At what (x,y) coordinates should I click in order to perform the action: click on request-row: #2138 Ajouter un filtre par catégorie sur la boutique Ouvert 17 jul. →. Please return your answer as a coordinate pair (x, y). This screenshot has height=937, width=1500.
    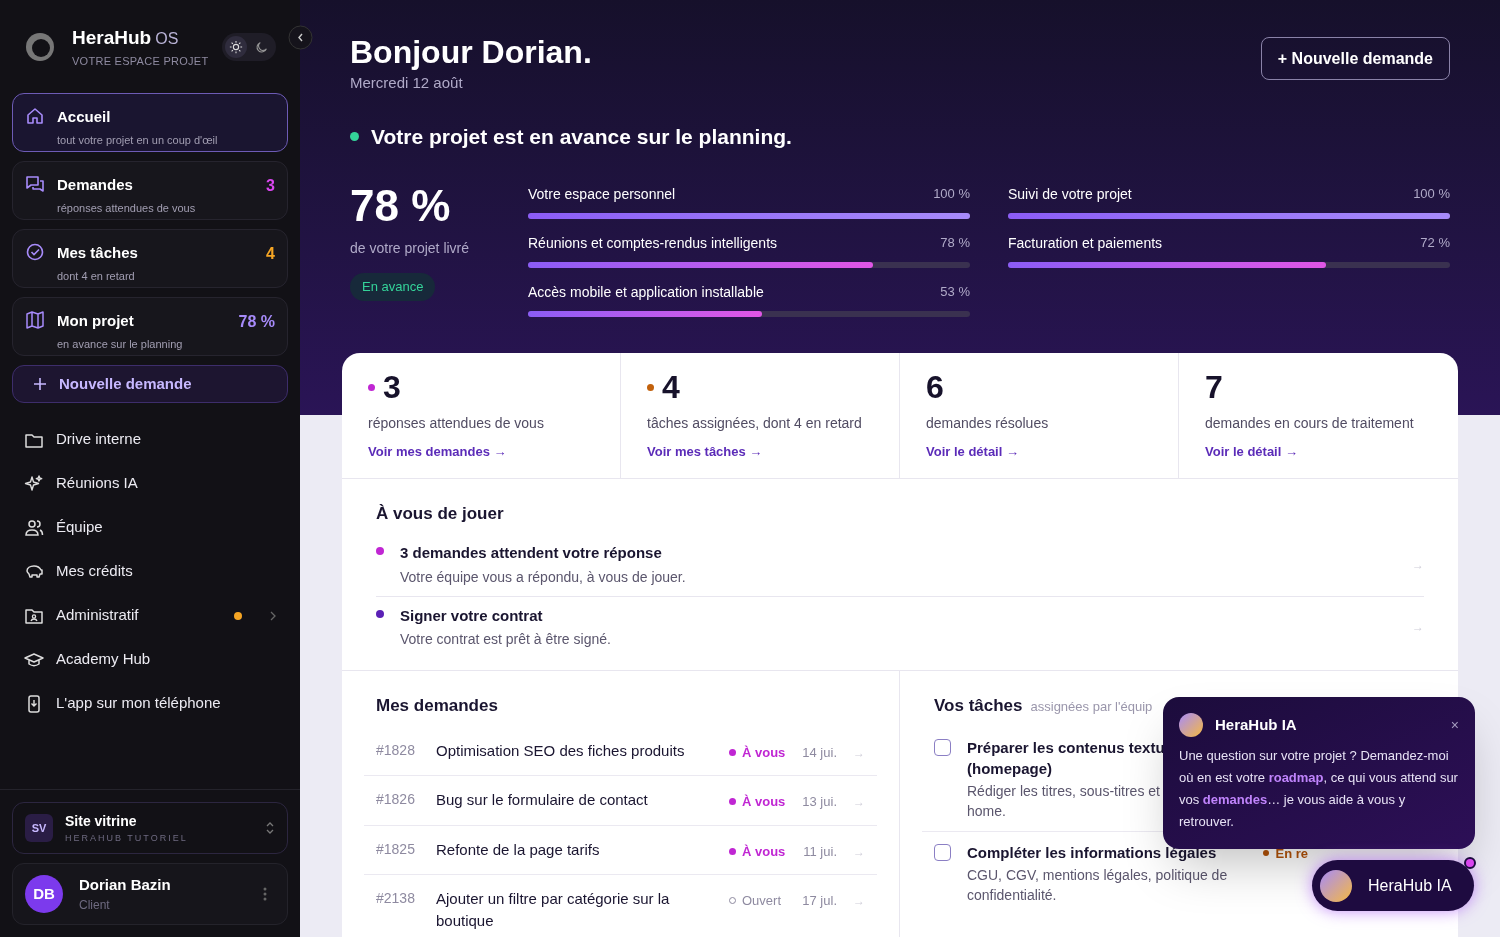
    Looking at the image, I should click on (620, 906).